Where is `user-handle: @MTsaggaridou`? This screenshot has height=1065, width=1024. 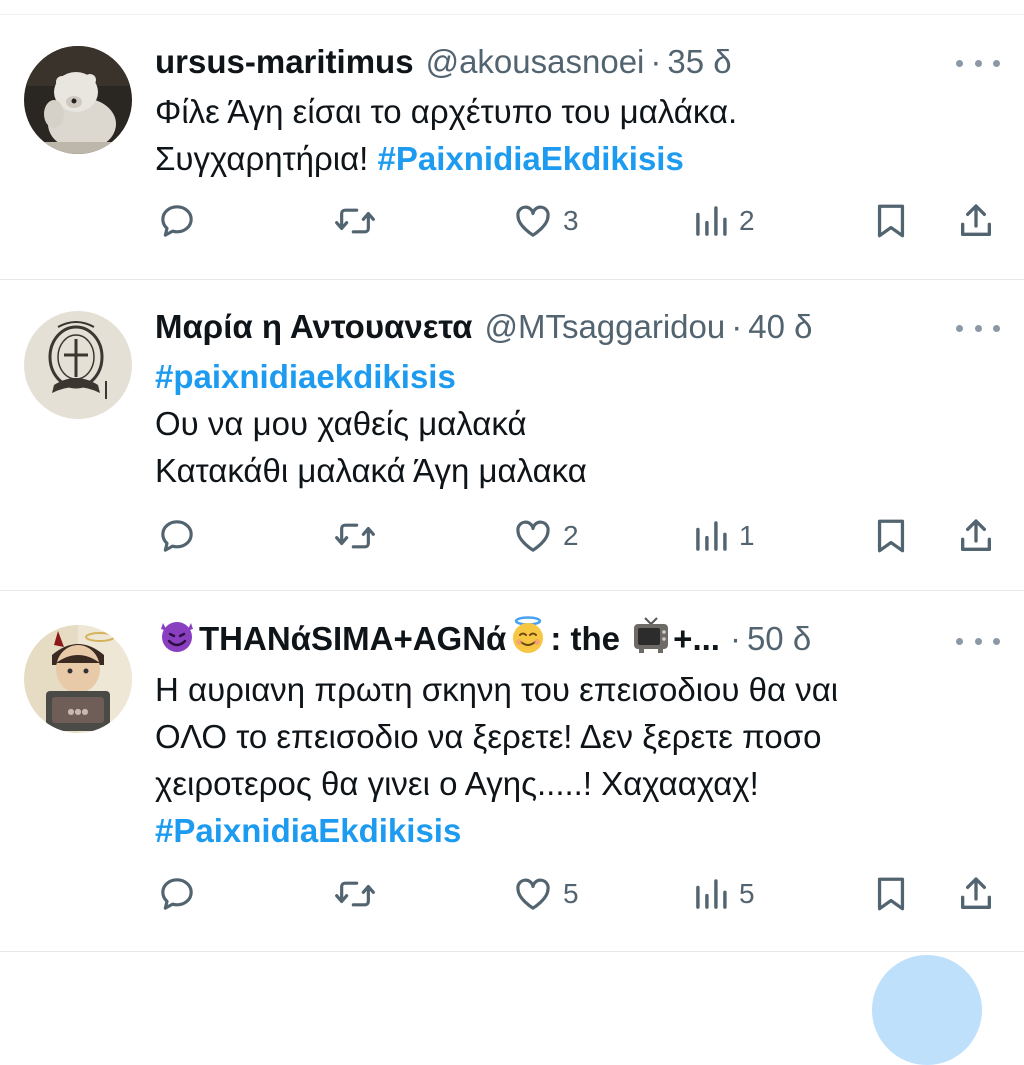
user-handle: @MTsaggaridou is located at coordinates (604, 327).